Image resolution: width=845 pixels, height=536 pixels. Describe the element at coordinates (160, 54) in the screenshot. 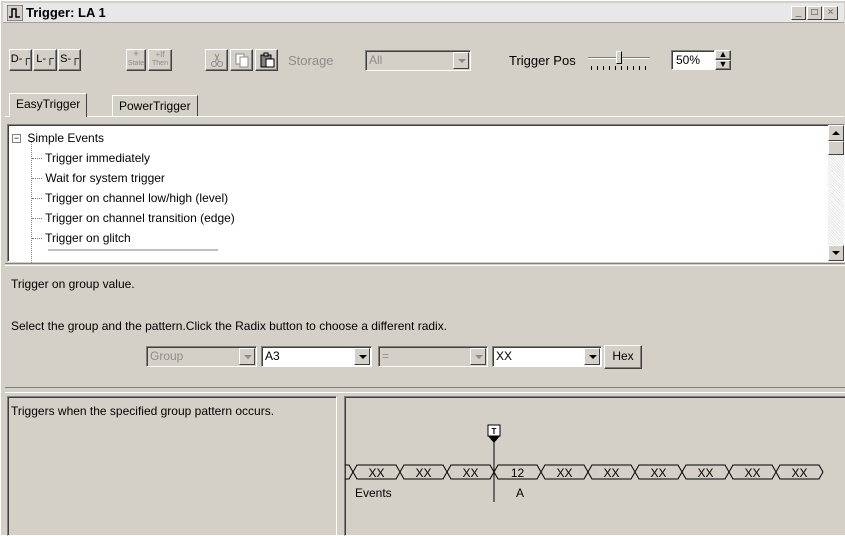

I see `if-then-top-label: +If` at that location.